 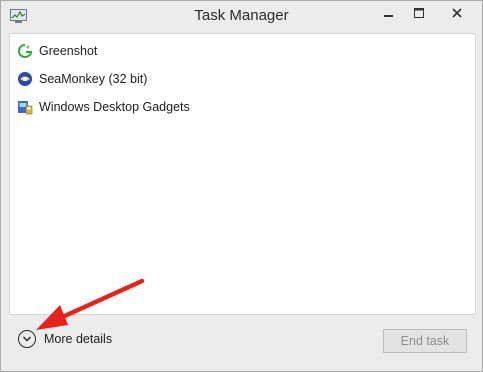 I want to click on process-name: SeaMonkey (32 bit), so click(x=93, y=79).